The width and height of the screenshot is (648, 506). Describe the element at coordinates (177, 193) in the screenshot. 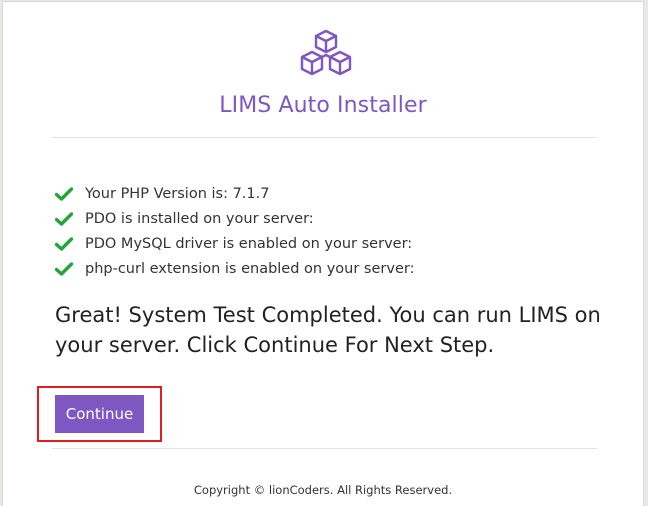

I see `check-text: Your PHP Version is: 7.1.7` at that location.